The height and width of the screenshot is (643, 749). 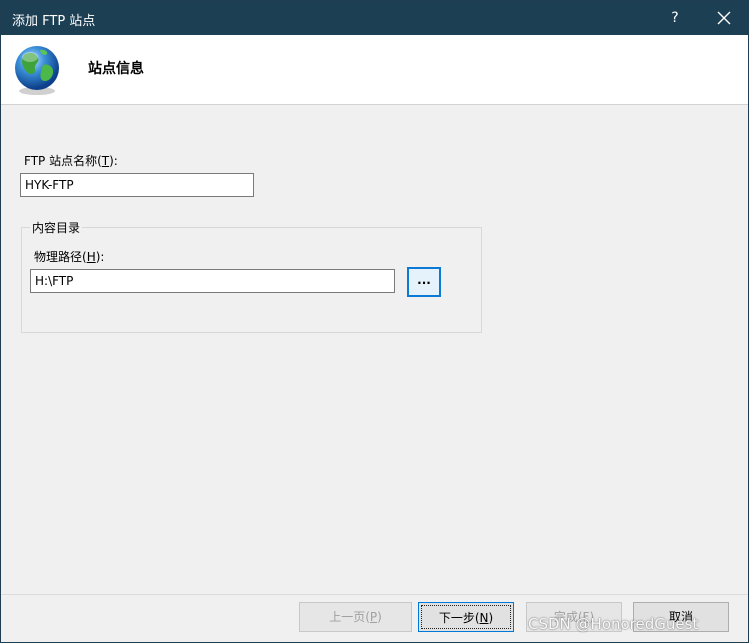 I want to click on close-button, so click(x=724, y=18).